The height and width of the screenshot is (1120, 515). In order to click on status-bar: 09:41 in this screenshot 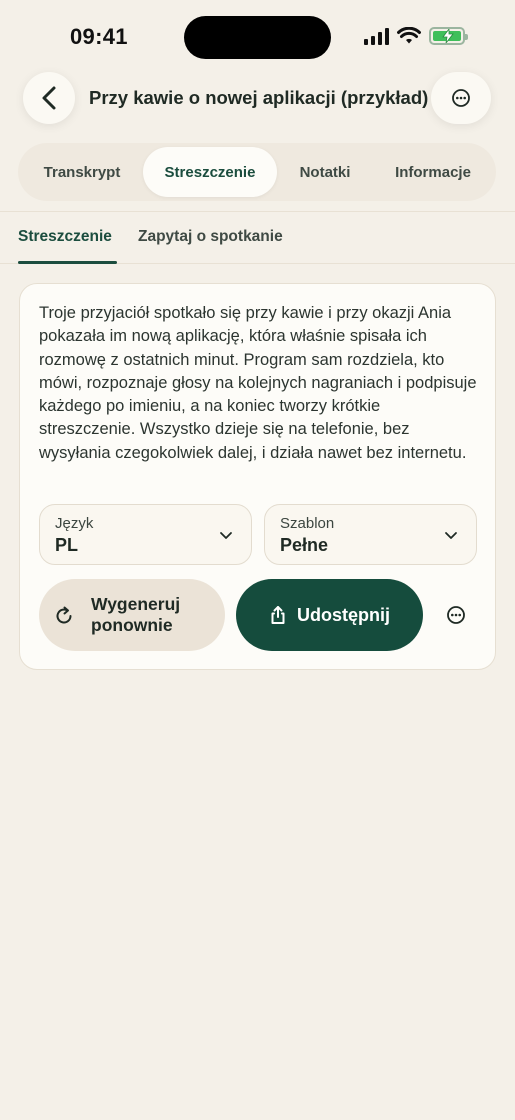, I will do `click(257, 38)`.